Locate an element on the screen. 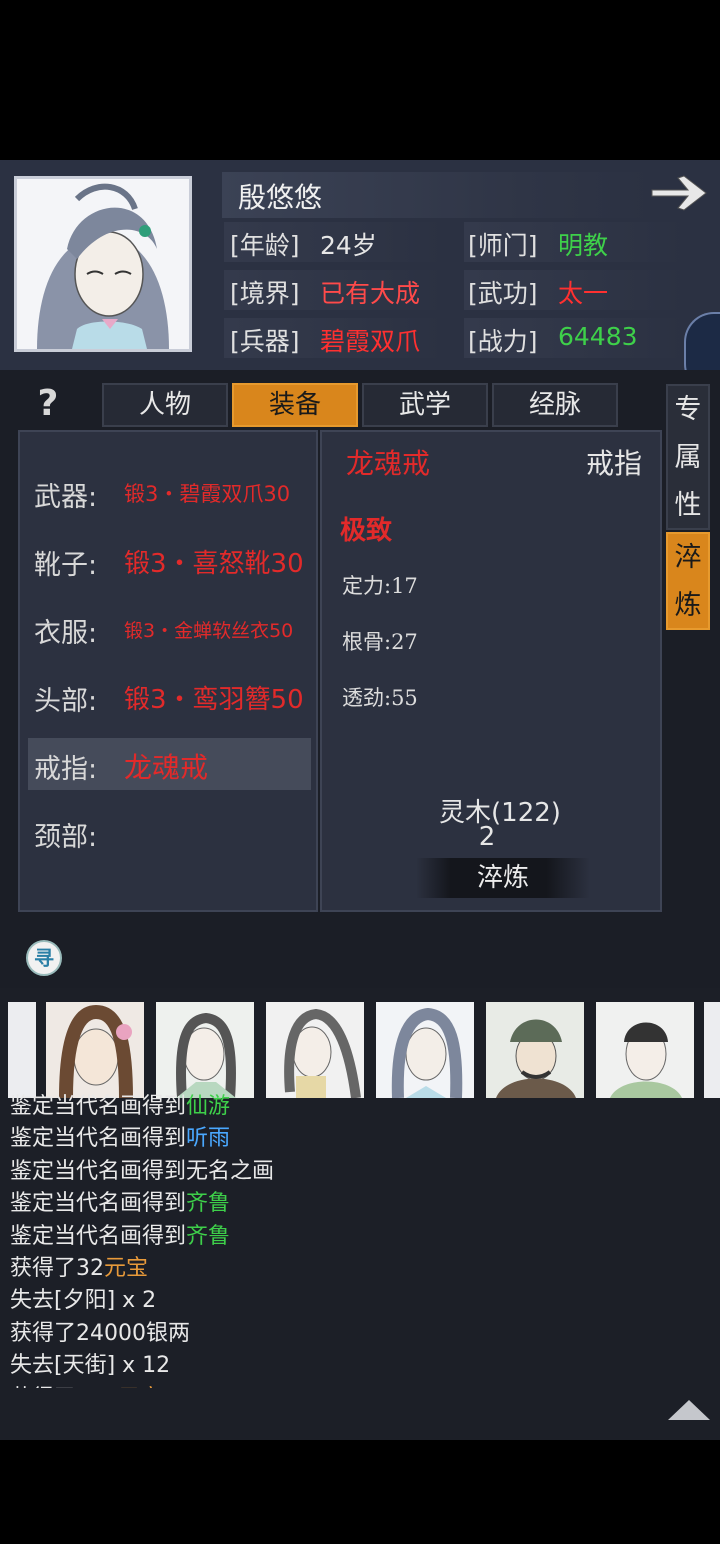 This screenshot has height=1544, width=720. log-text: 失去[天街] x 12 is located at coordinates (90, 1366).